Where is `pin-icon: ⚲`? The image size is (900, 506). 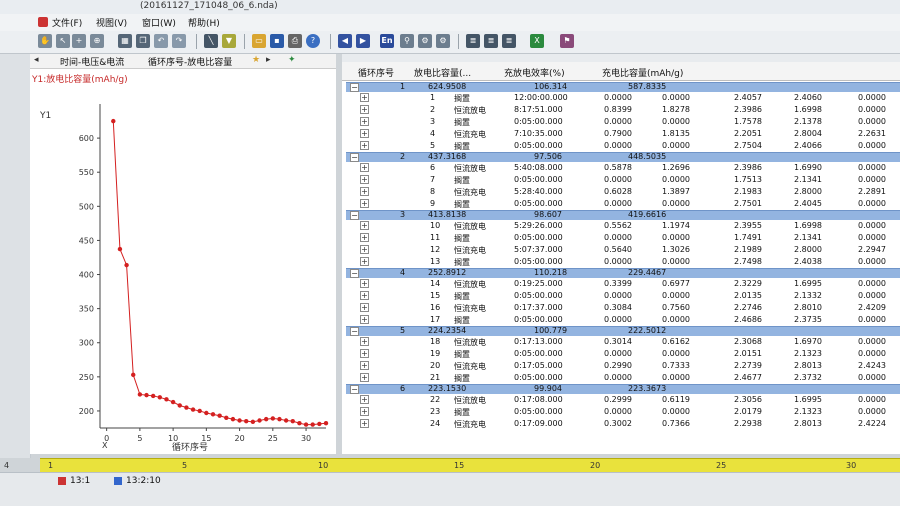
pin-icon: ⚲ is located at coordinates (407, 41).